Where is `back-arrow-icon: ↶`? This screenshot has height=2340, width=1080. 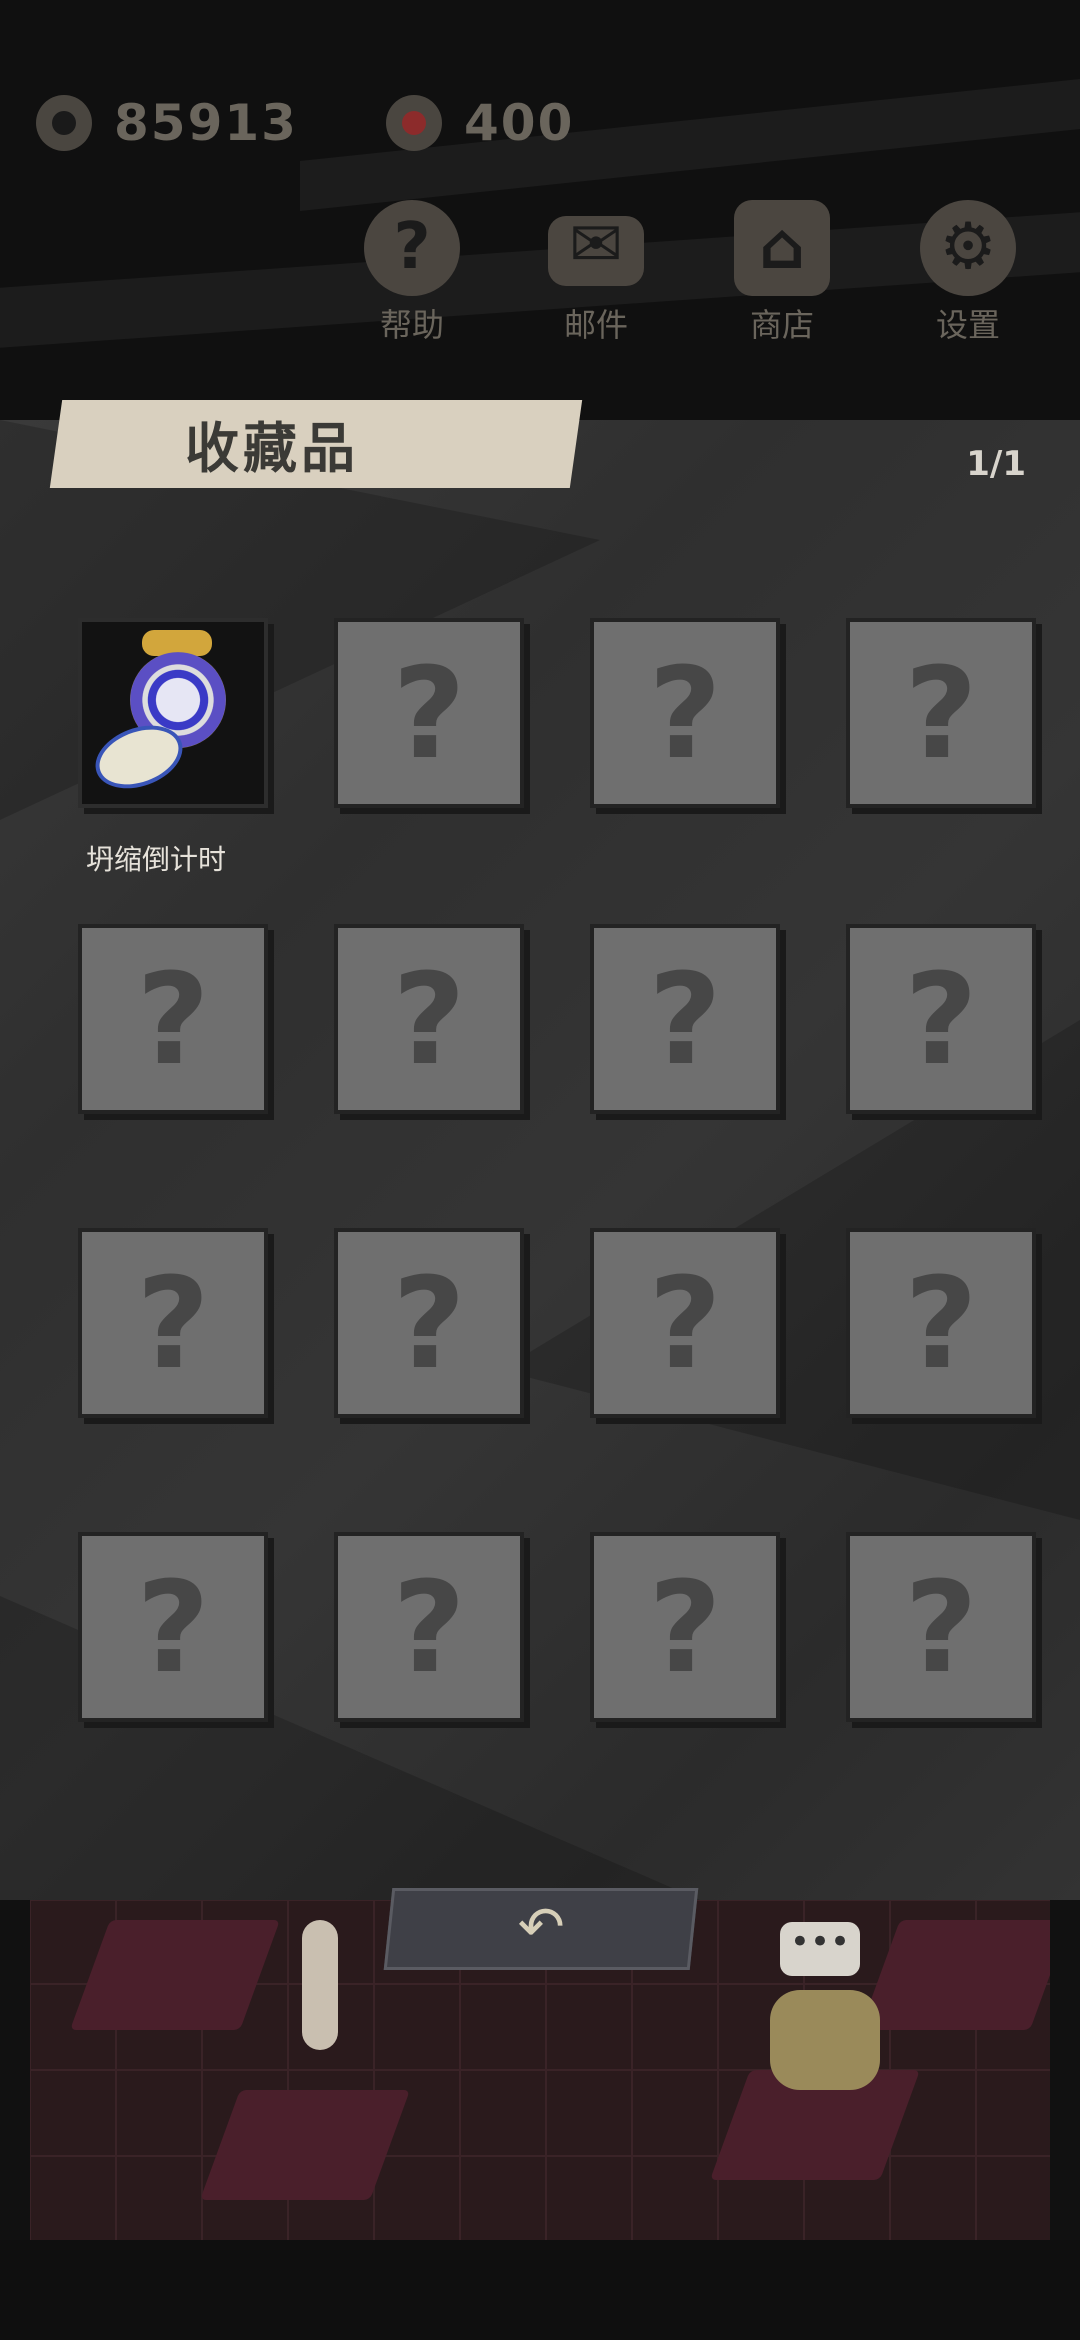 back-arrow-icon: ↶ is located at coordinates (541, 1927).